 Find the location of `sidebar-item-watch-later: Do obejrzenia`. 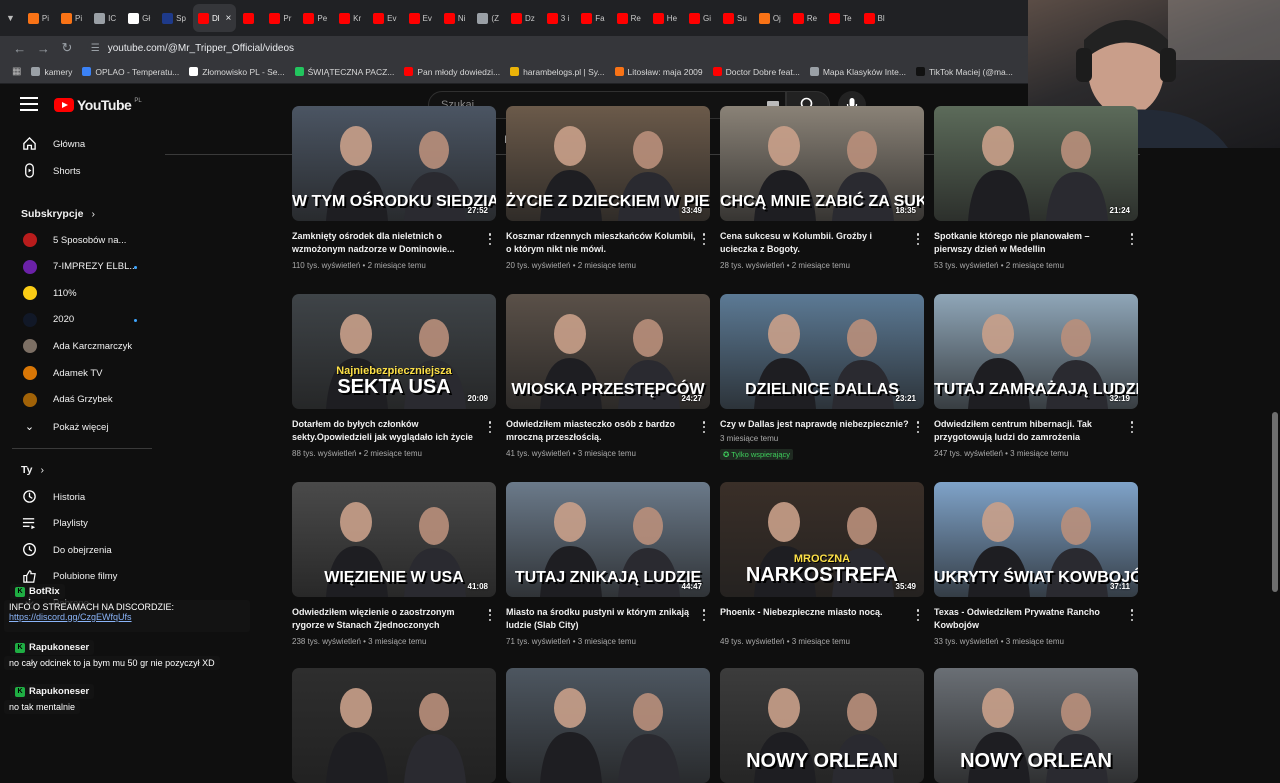

sidebar-item-watch-later: Do obejrzenia is located at coordinates (80, 550).